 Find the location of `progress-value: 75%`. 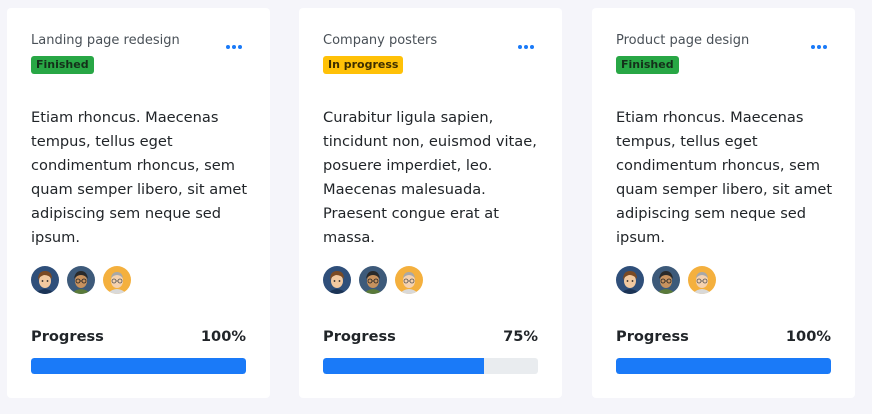

progress-value: 75% is located at coordinates (520, 336).